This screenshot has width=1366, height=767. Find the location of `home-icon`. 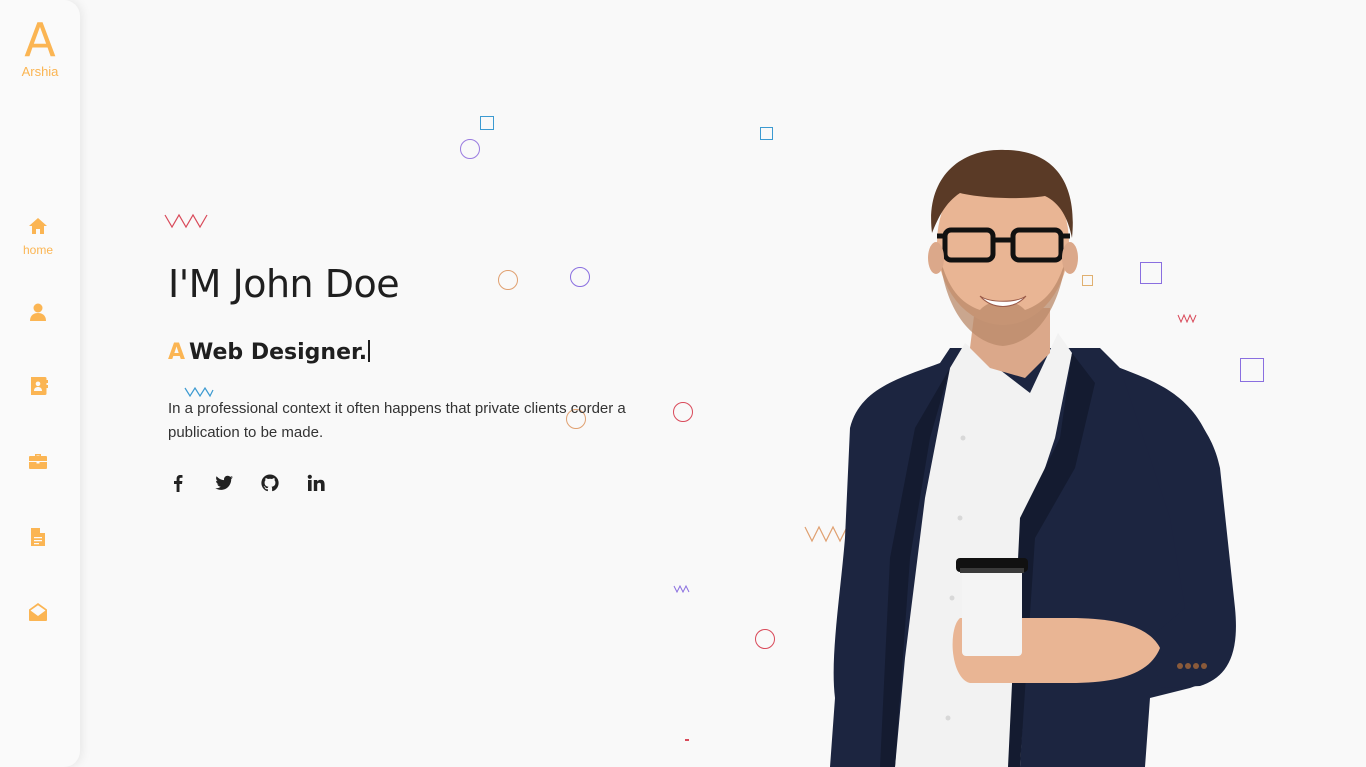

home-icon is located at coordinates (38, 226).